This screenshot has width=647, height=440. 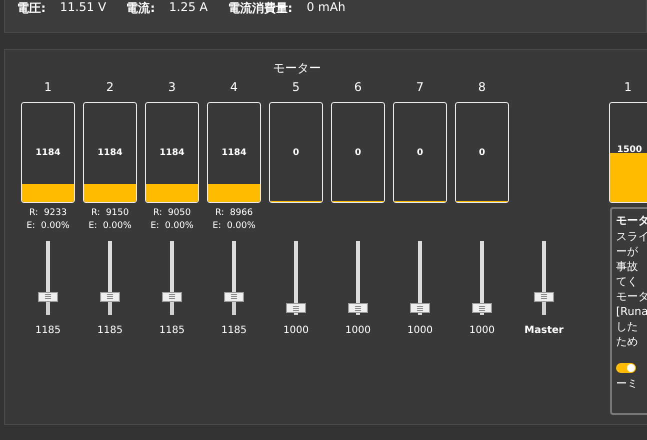 What do you see at coordinates (358, 88) in the screenshot?
I see `motor-number: 6` at bounding box center [358, 88].